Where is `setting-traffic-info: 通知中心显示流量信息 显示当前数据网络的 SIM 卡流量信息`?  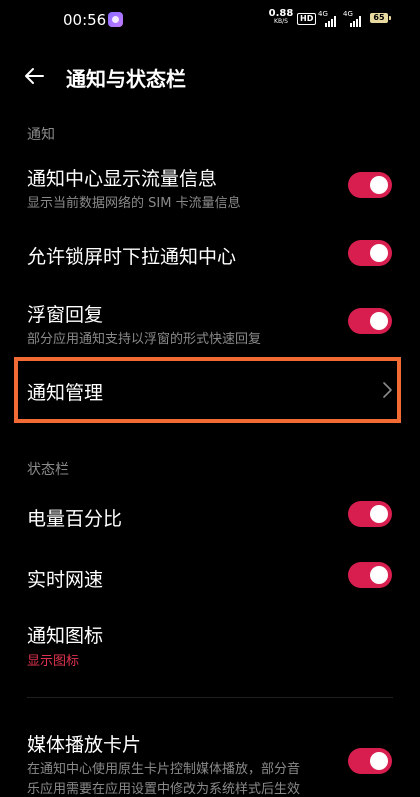 setting-traffic-info: 通知中心显示流量信息 显示当前数据网络的 SIM 卡流量信息 is located at coordinates (210, 188).